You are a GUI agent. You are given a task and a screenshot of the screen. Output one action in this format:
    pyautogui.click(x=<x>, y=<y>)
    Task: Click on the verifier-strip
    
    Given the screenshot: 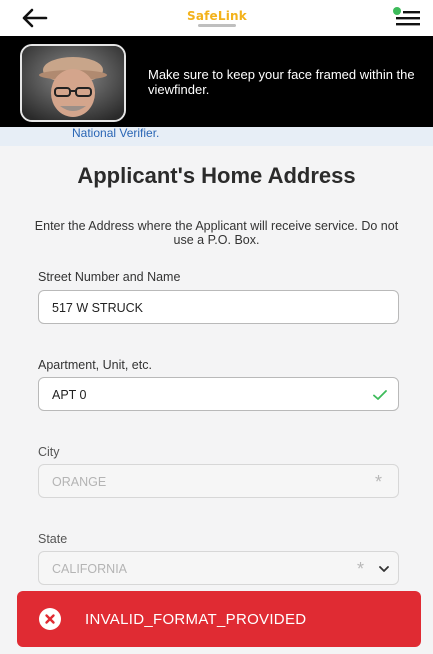 What is the action you would take?
    pyautogui.click(x=216, y=136)
    